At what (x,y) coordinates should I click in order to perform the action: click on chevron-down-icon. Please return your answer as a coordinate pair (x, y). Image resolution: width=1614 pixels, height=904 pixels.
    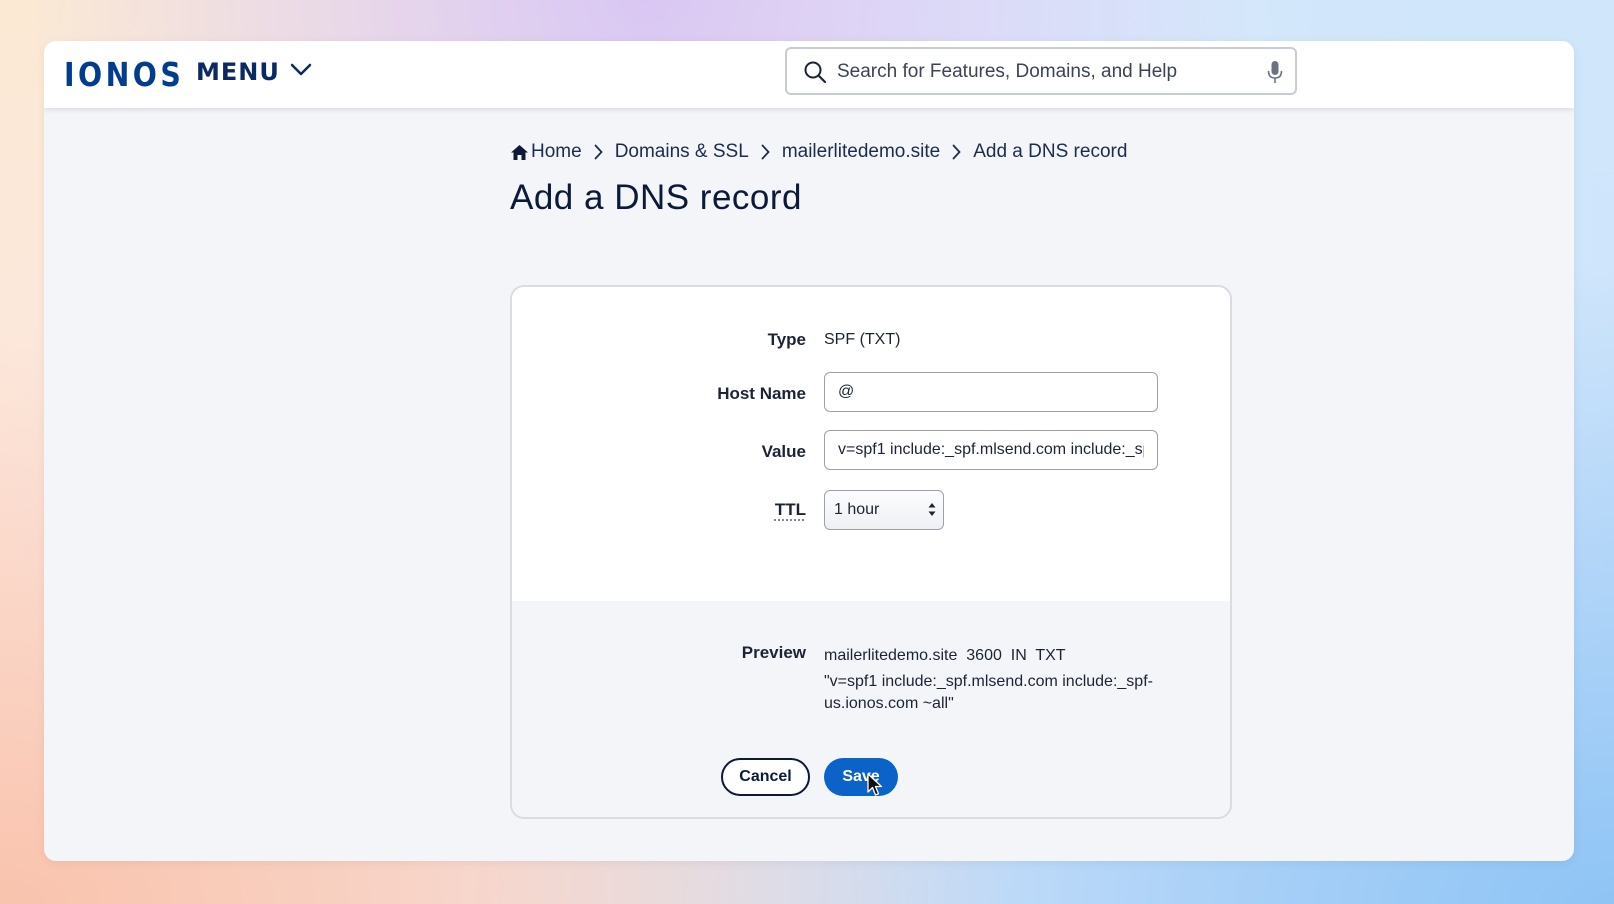
    Looking at the image, I should click on (301, 72).